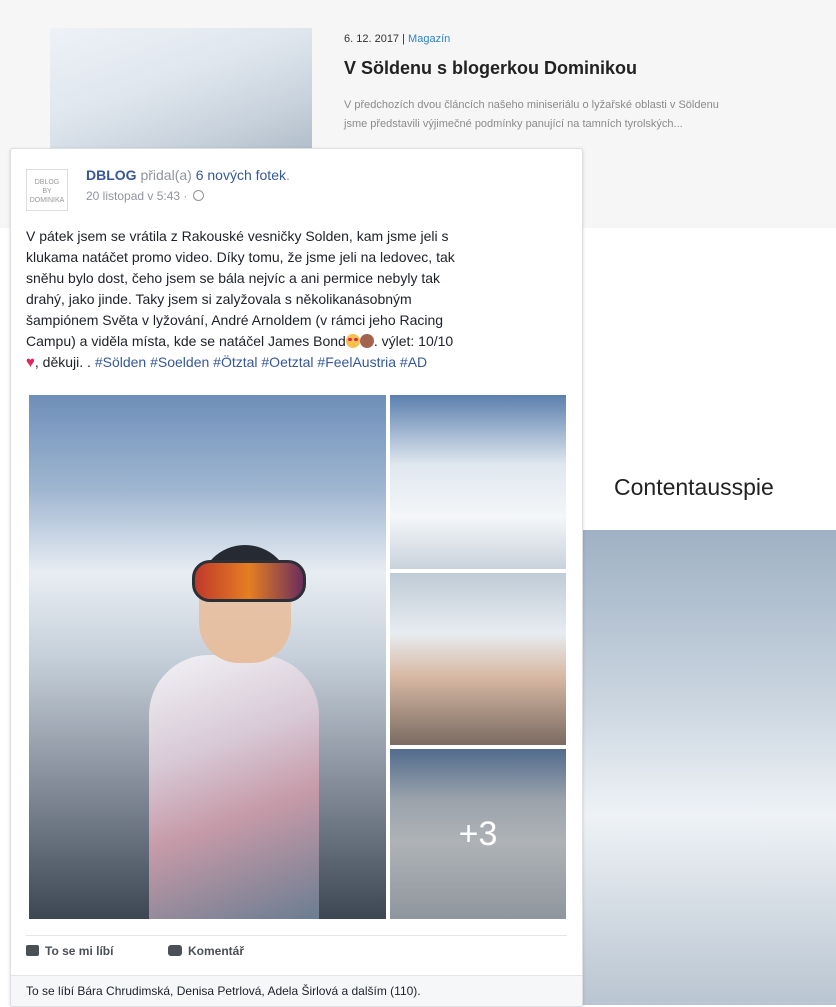 The image size is (836, 1007). Describe the element at coordinates (166, 175) in the screenshot. I see `added-text: přidal(a)` at that location.